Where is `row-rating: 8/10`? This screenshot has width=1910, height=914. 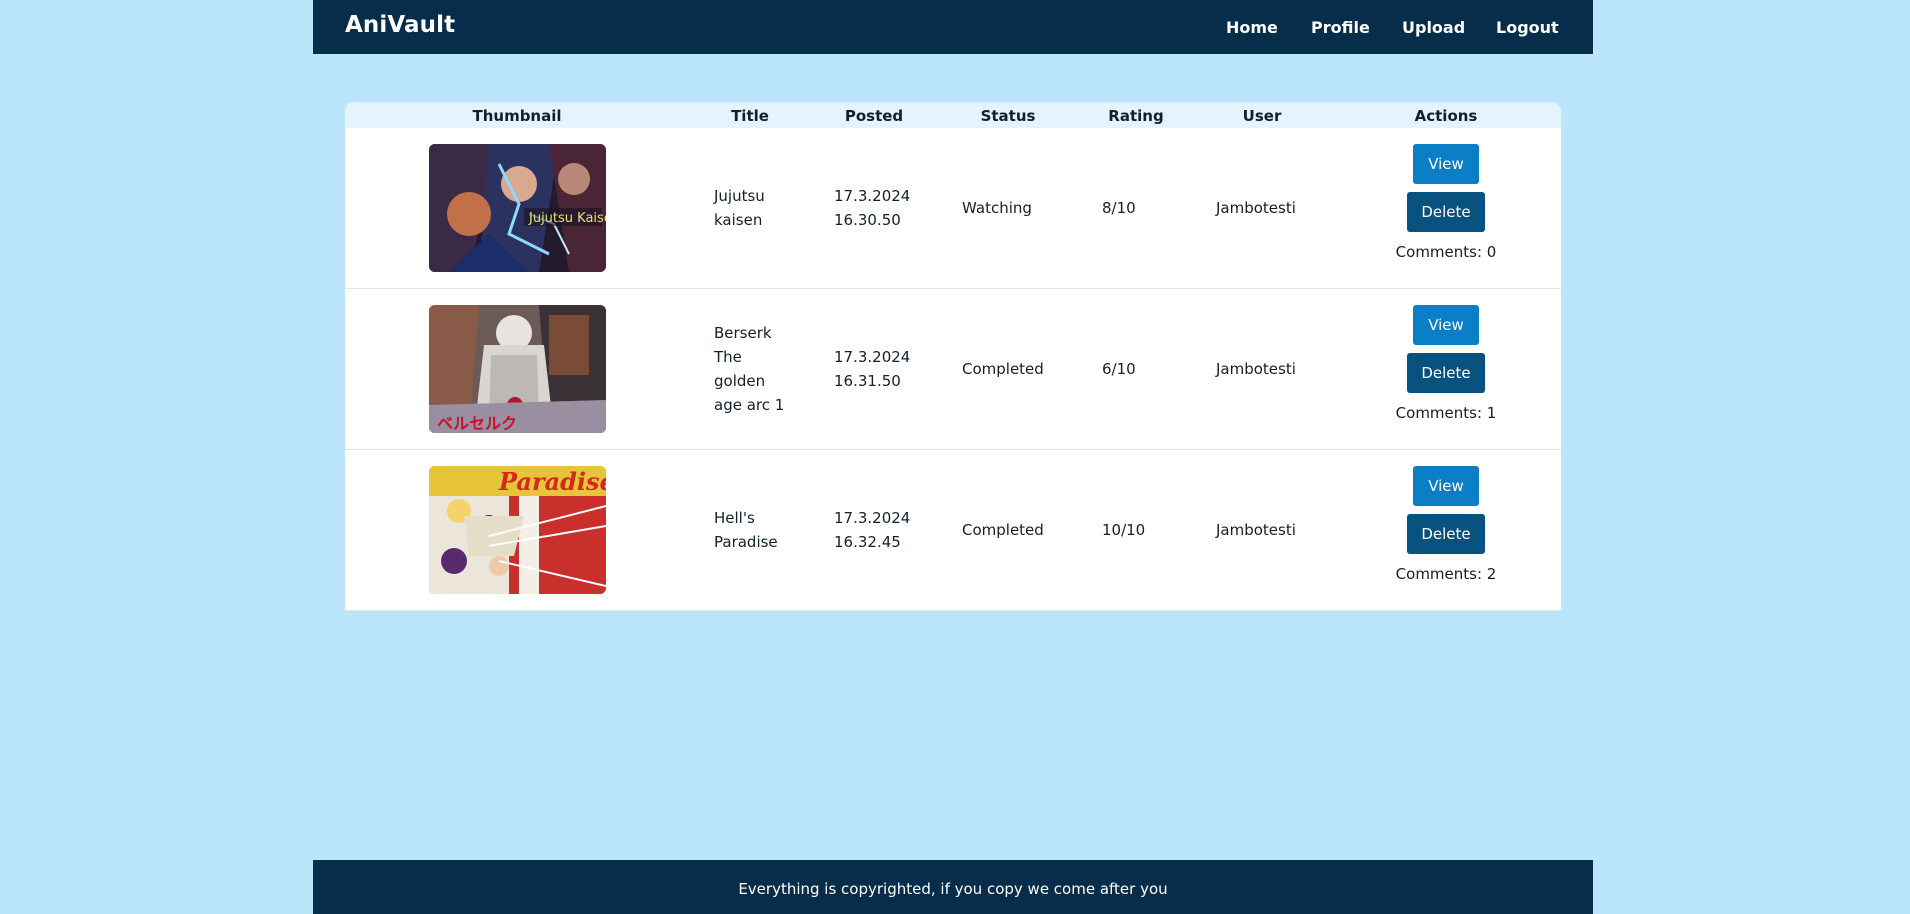 row-rating: 8/10 is located at coordinates (1119, 208).